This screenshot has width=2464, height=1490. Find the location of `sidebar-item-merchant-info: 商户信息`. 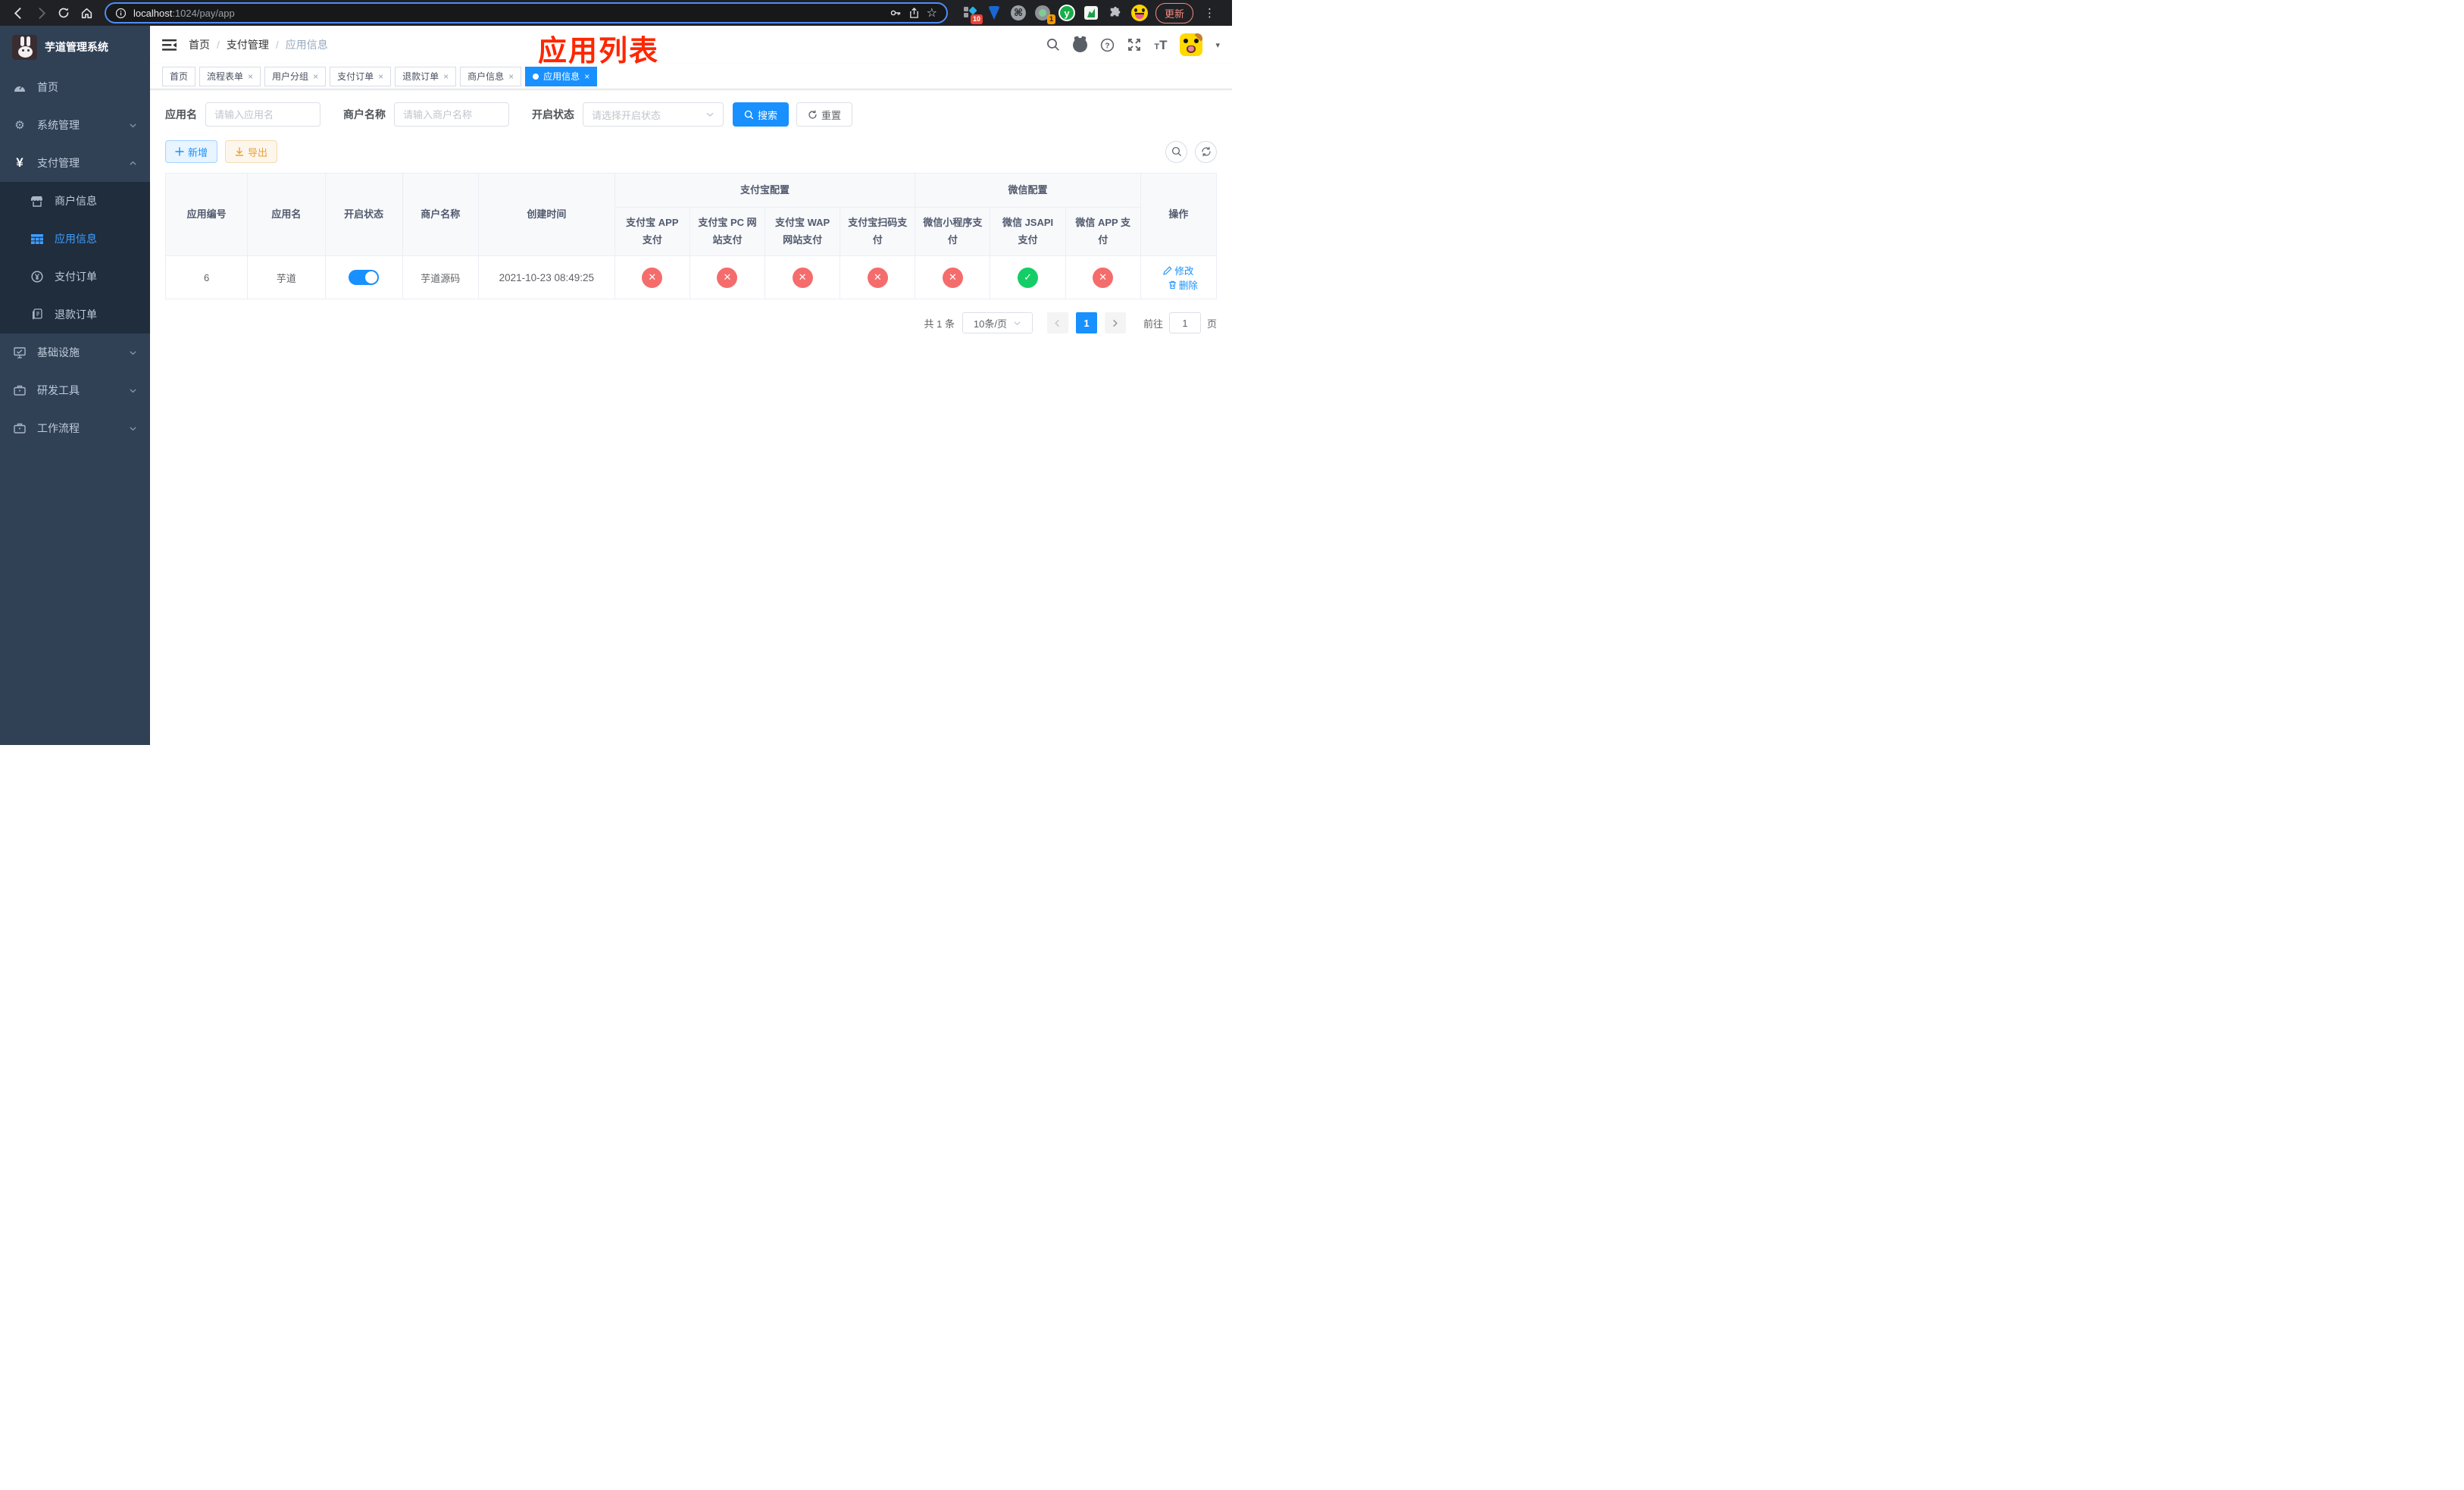

sidebar-item-merchant-info: 商户信息 is located at coordinates (75, 201).